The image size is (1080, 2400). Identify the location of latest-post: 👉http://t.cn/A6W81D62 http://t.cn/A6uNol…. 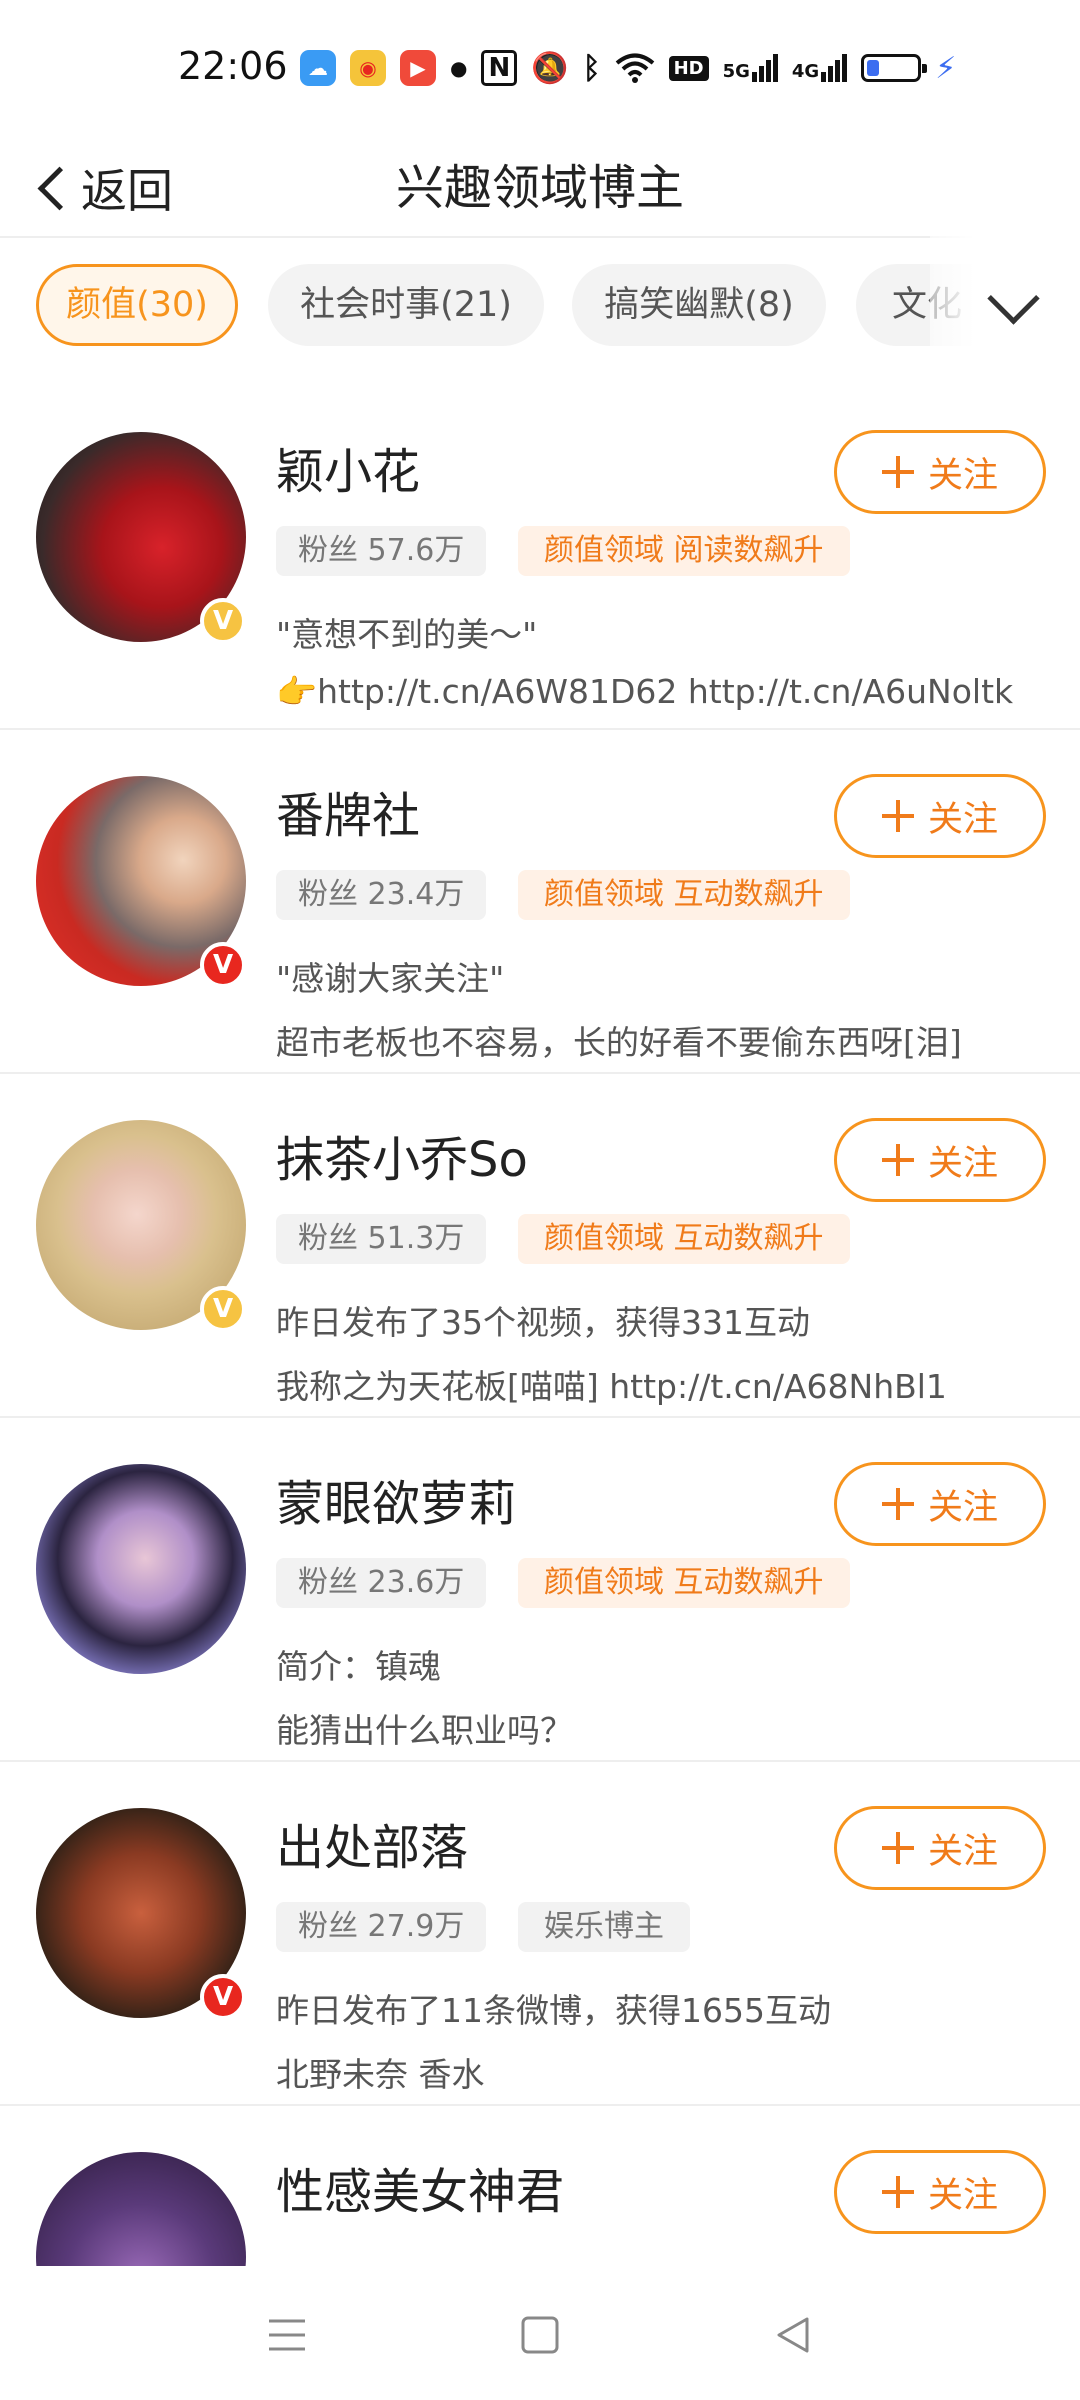
(645, 691).